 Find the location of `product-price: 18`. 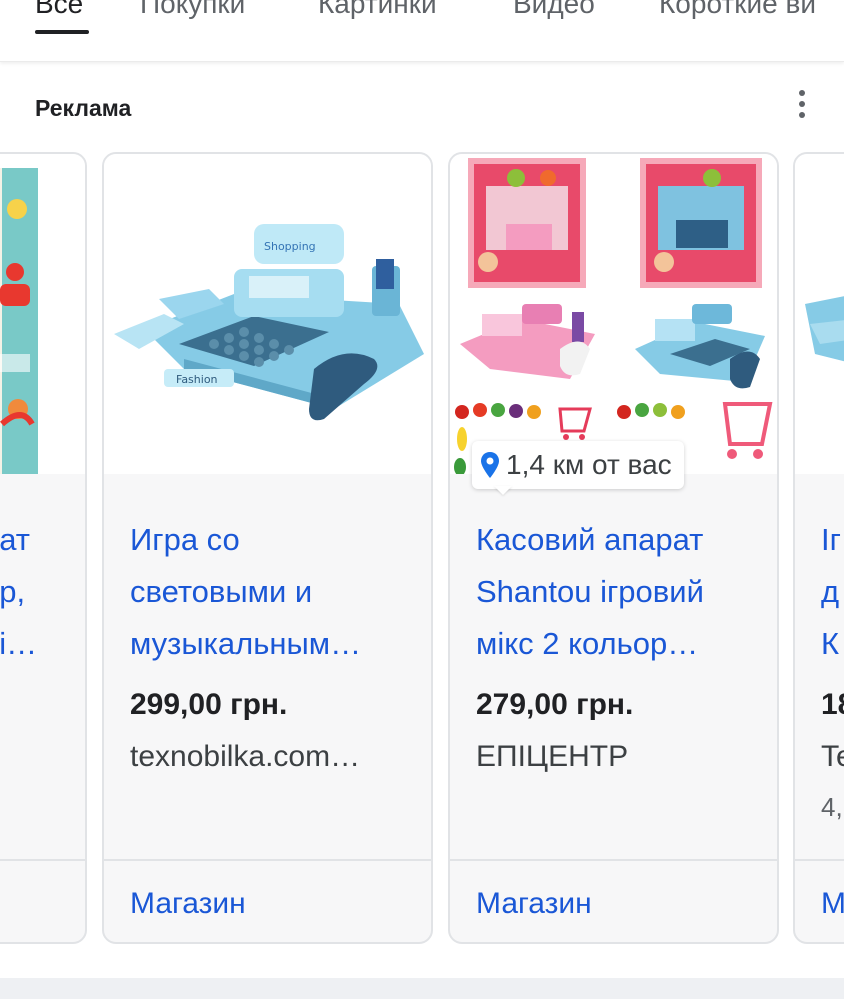

product-price: 18 is located at coordinates (832, 704).